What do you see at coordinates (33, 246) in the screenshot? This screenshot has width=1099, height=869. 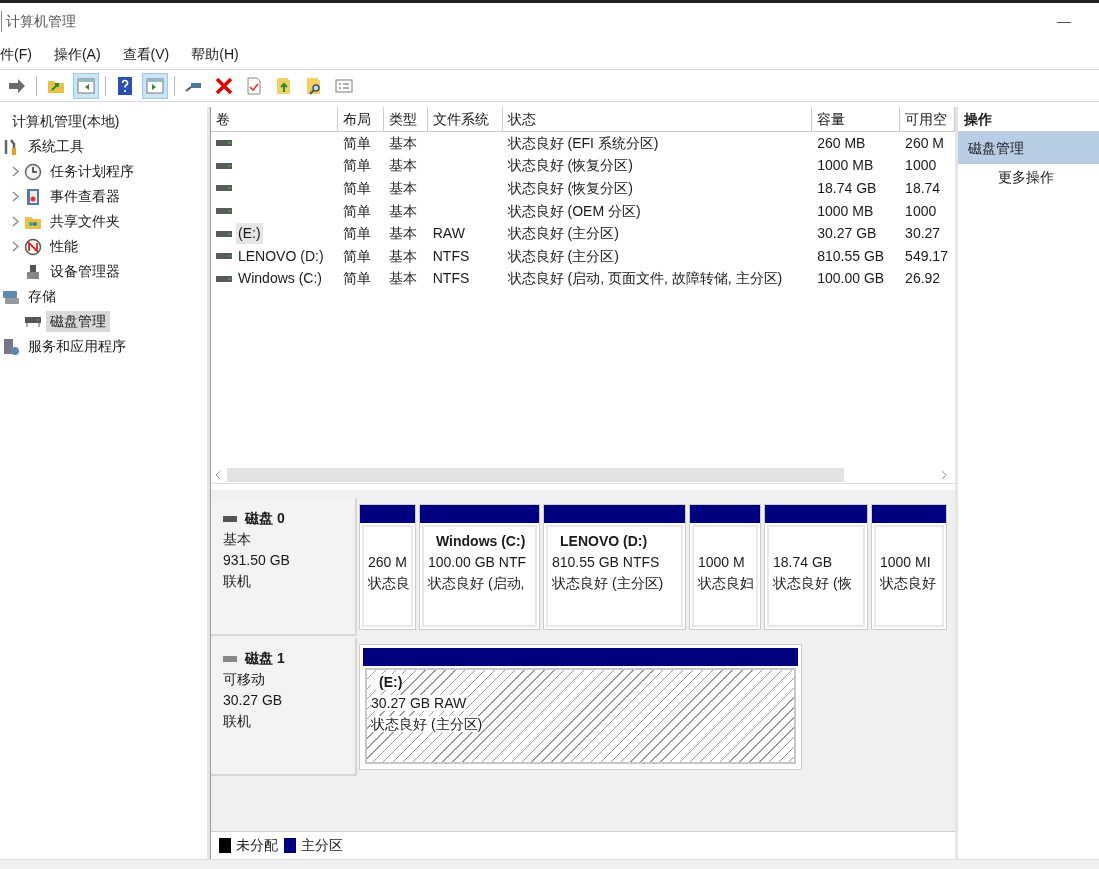 I see `performance-icon` at bounding box center [33, 246].